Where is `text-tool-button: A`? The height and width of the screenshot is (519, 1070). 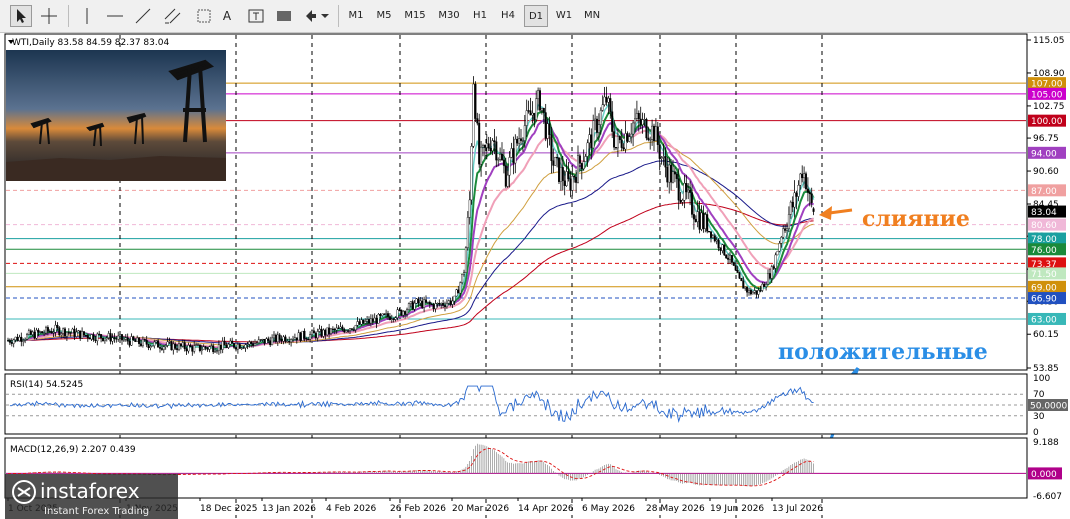
text-tool-button: A is located at coordinates (227, 16).